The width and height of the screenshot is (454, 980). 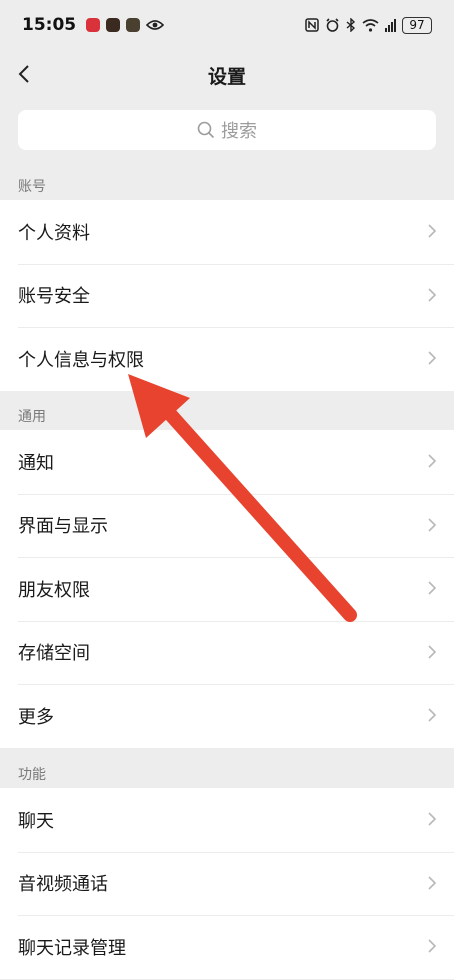 What do you see at coordinates (332, 25) in the screenshot?
I see `alarm-icon` at bounding box center [332, 25].